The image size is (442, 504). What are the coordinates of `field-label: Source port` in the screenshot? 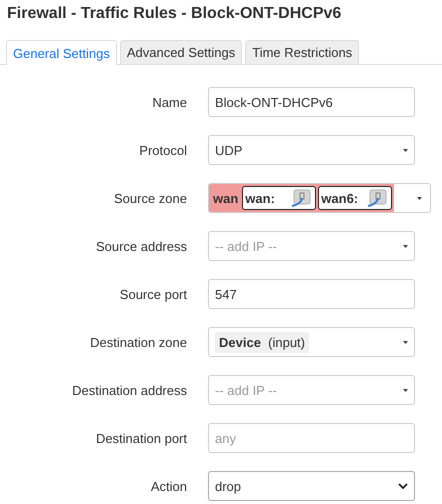 It's located at (153, 294).